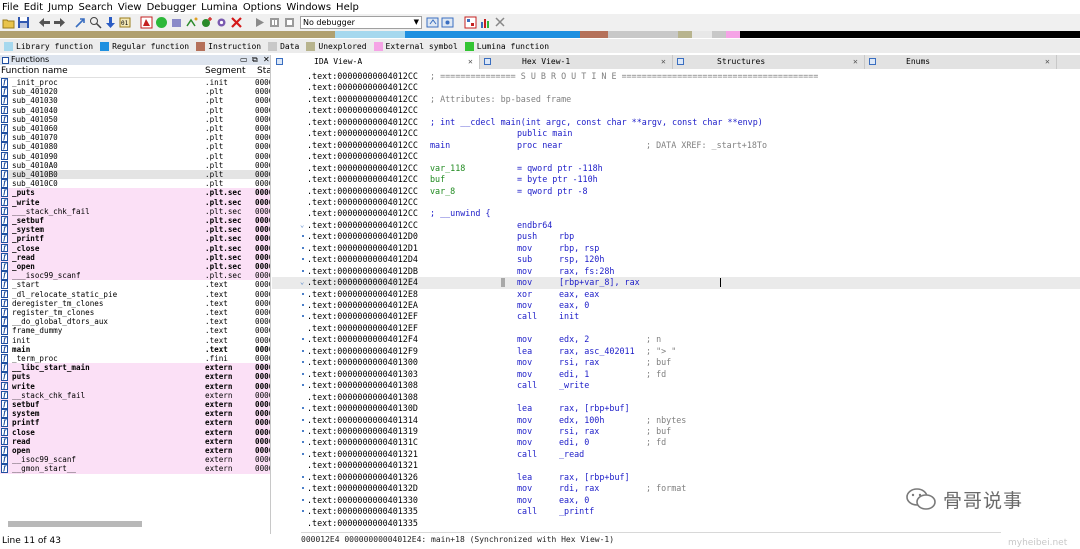 The width and height of the screenshot is (1080, 549). Describe the element at coordinates (59, 22) in the screenshot. I see `forward-arrow-icon` at that location.